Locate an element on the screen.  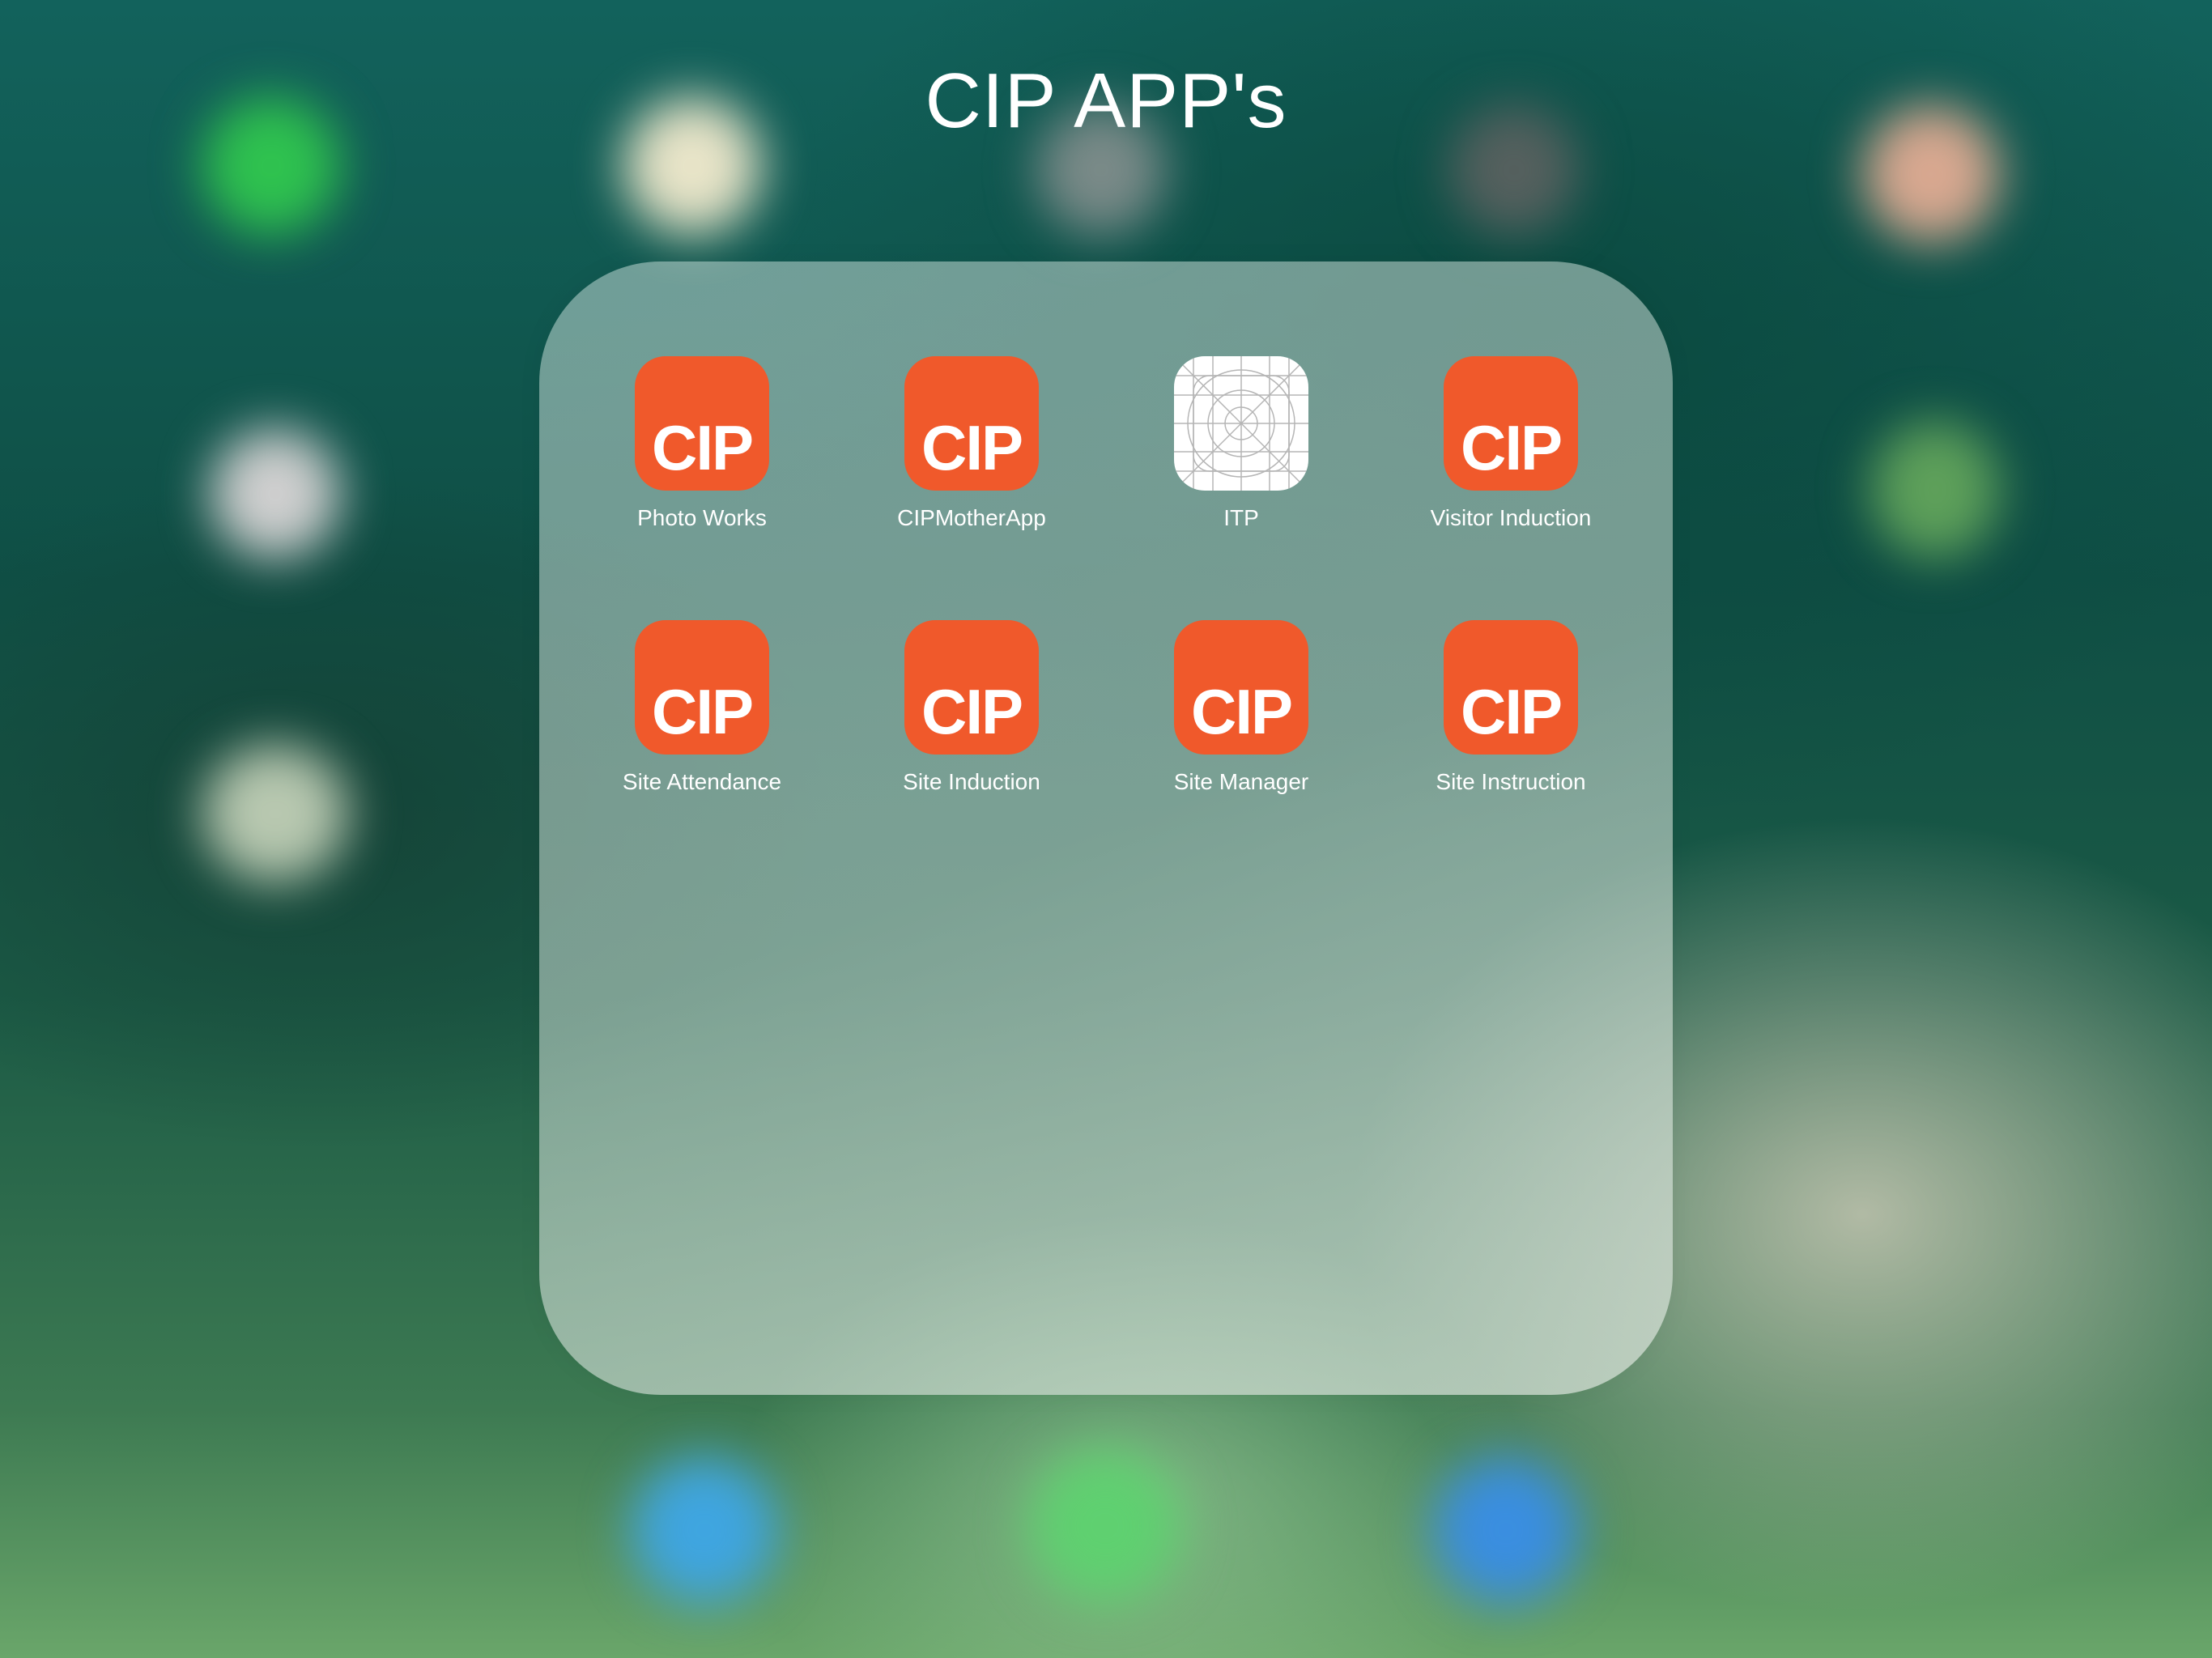
app-label: Photo Works is located at coordinates (702, 517).